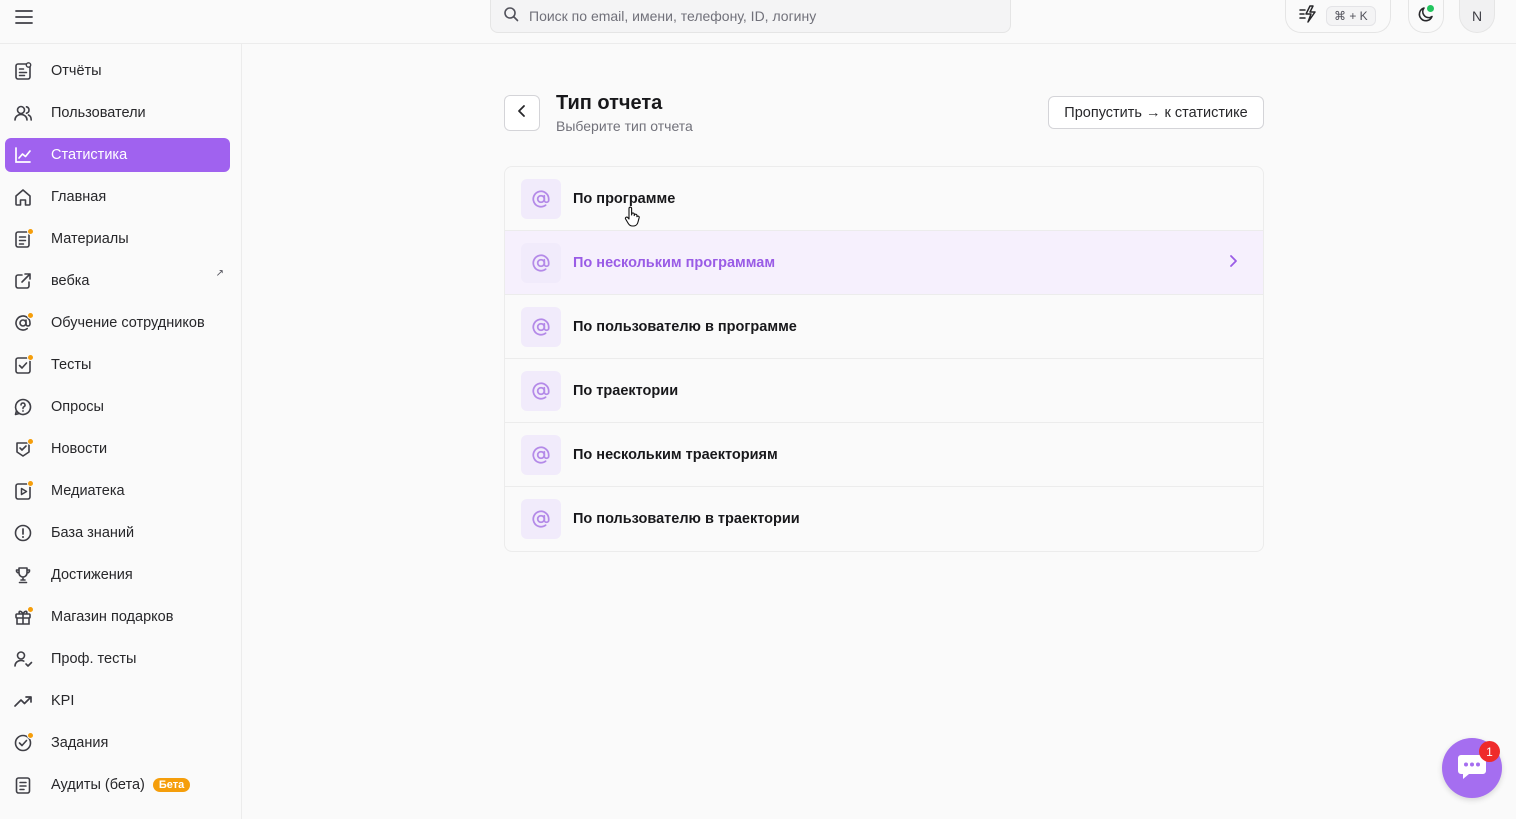  What do you see at coordinates (23, 490) in the screenshot?
I see `play-icon` at bounding box center [23, 490].